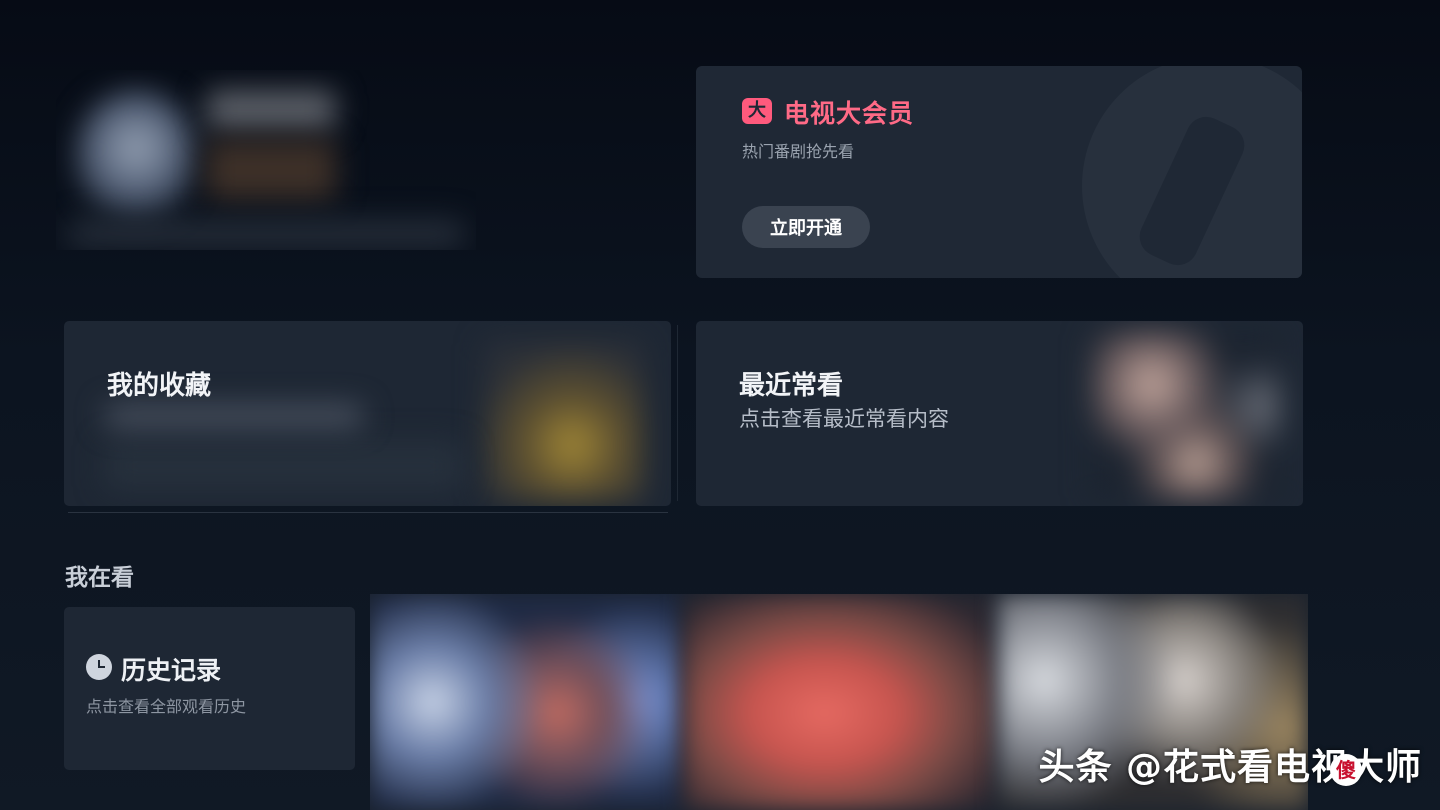 The image size is (1440, 810). I want to click on tile-separator, so click(677, 413).